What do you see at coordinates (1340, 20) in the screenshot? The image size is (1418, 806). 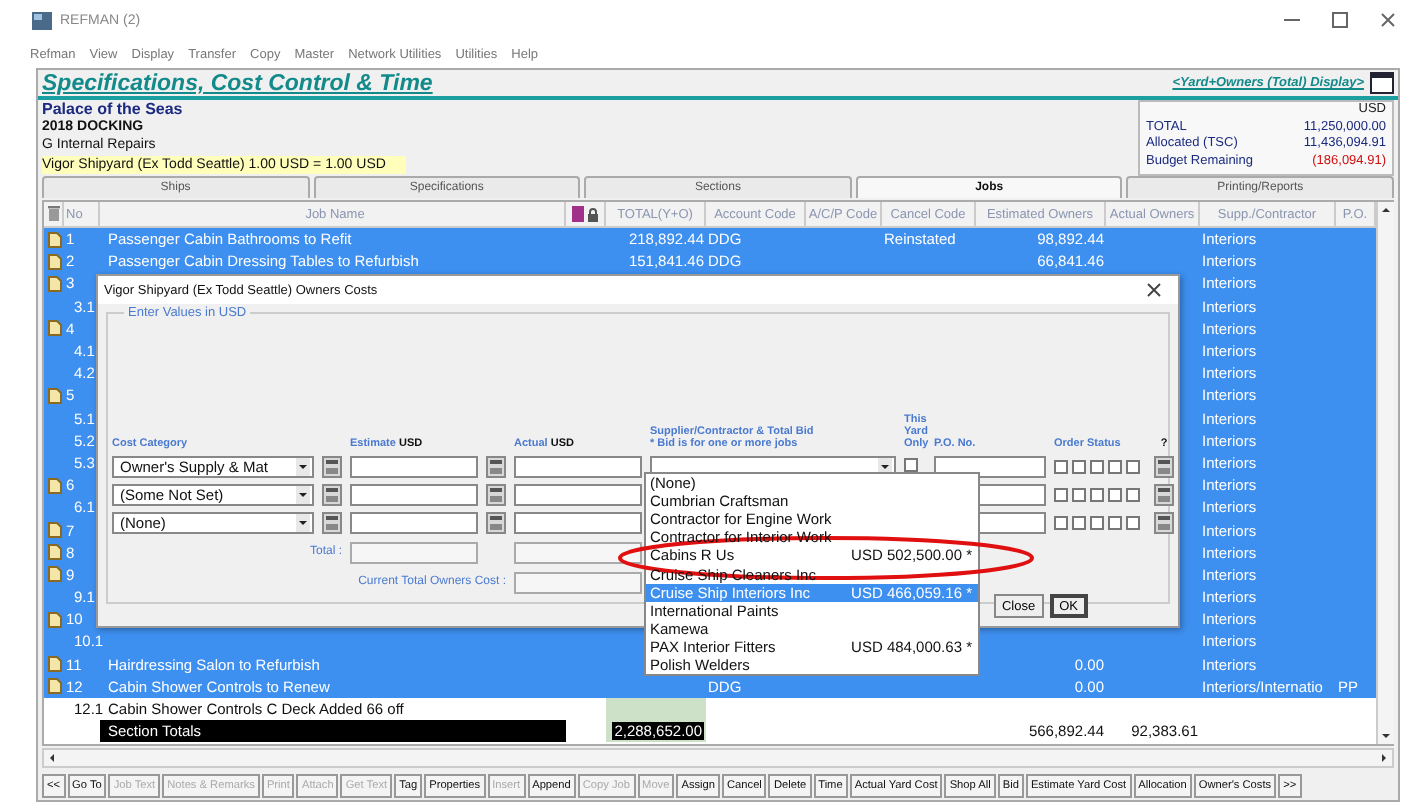 I see `maximize-button` at bounding box center [1340, 20].